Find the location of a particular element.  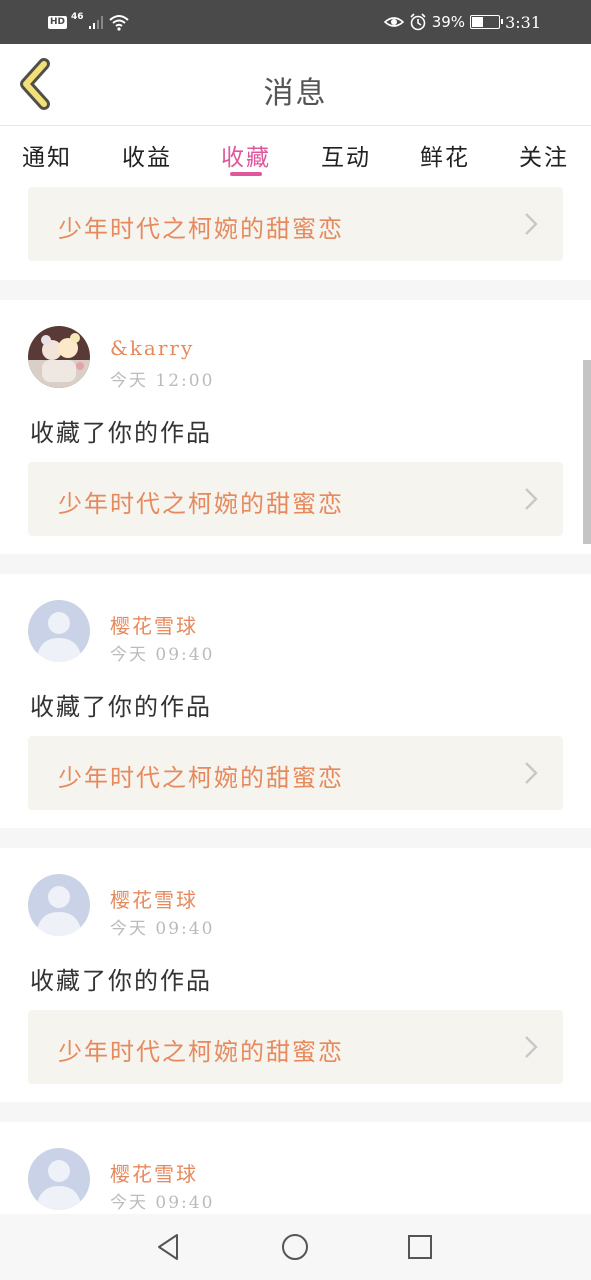

tab-favorites: 收藏 is located at coordinates (246, 155).